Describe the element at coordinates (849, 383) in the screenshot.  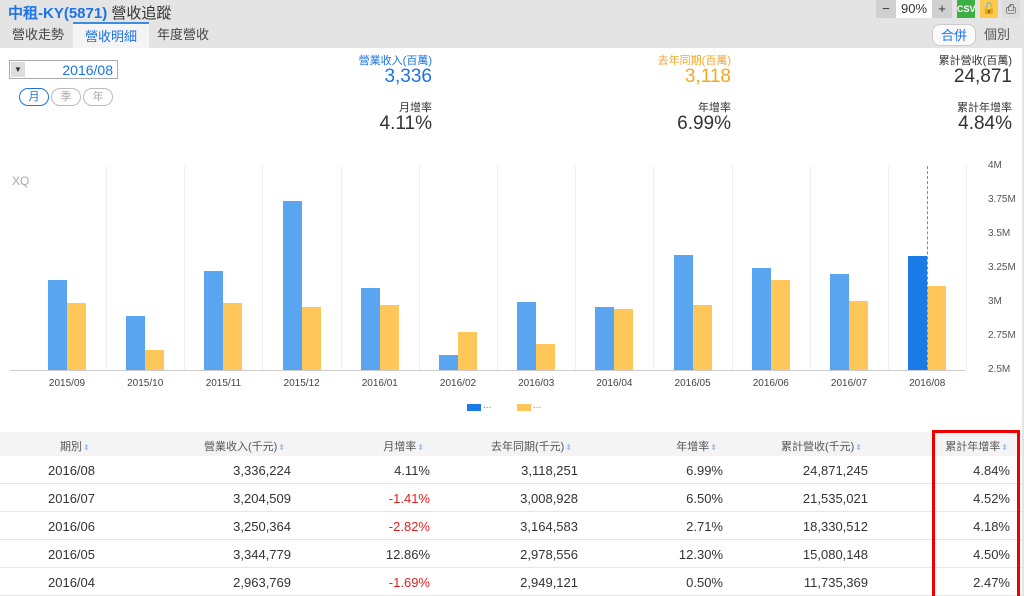
I see `x-tick-label: 2016/07` at that location.